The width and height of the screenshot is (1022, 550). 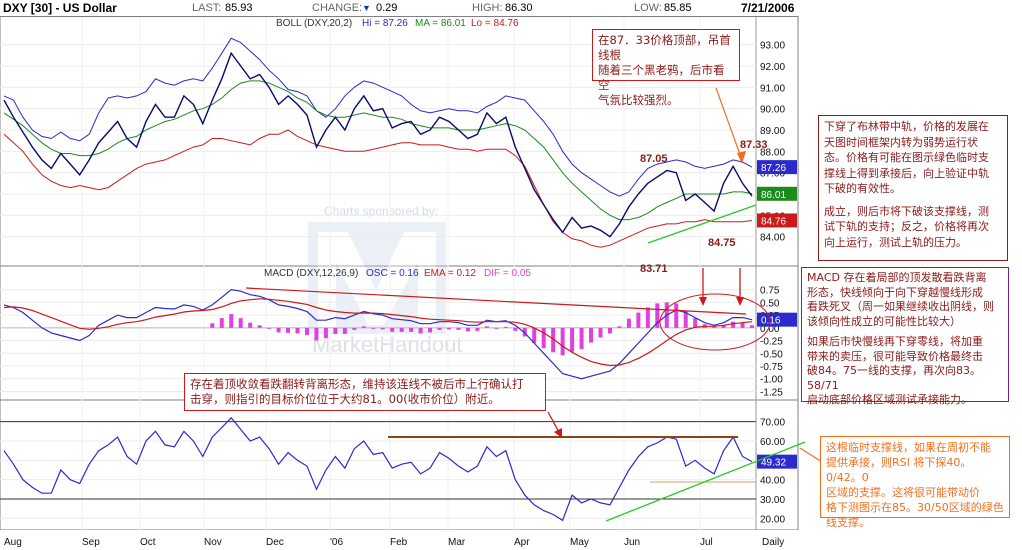 I want to click on macd-legend-osc: OSC = 0.16, so click(x=392, y=273).